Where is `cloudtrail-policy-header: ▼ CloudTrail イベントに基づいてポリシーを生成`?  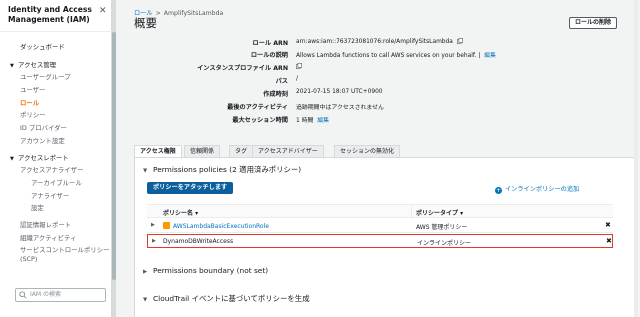 cloudtrail-policy-header: ▼ CloudTrail イベントに基づいてポリシーを生成 is located at coordinates (226, 298).